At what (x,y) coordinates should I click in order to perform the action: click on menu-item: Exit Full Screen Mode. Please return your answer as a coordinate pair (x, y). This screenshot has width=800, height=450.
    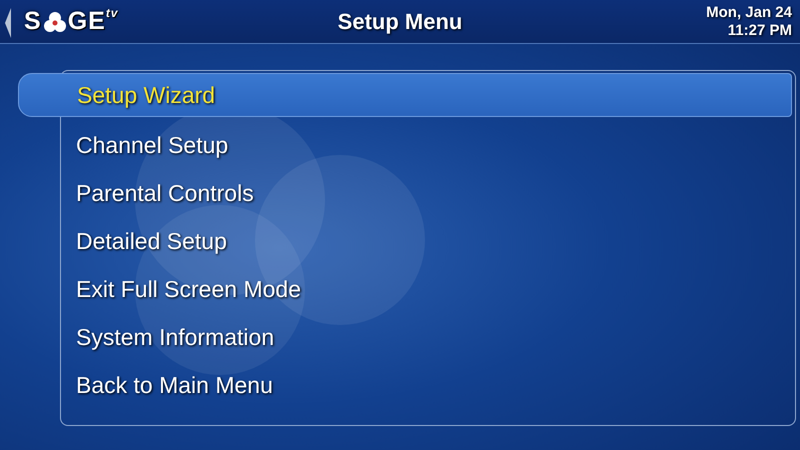
    Looking at the image, I should click on (405, 289).